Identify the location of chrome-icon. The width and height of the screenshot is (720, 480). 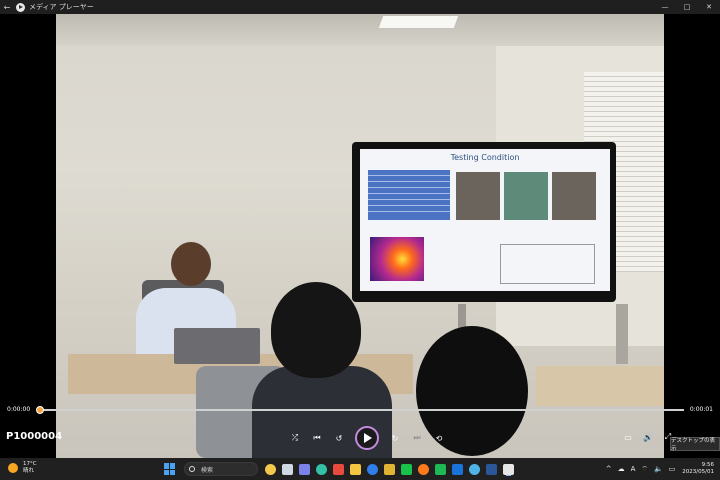
(338, 469).